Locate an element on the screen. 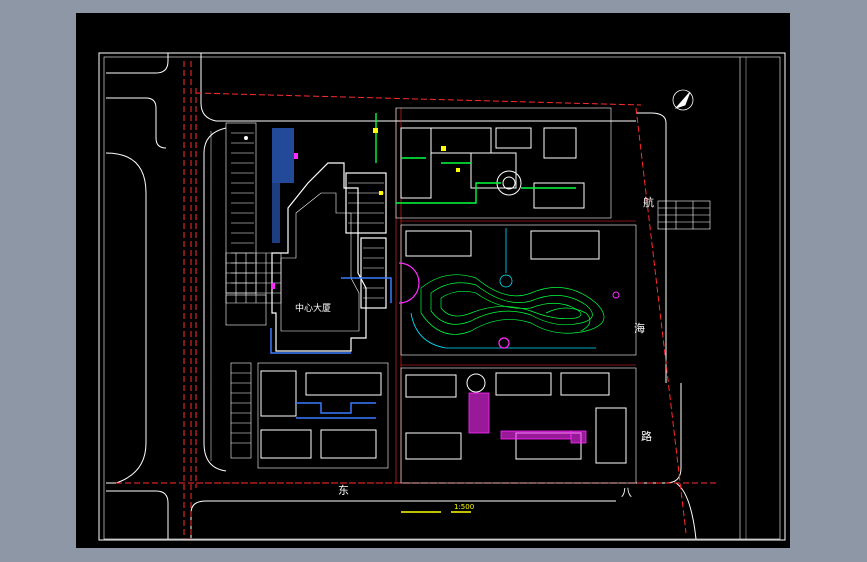 The height and width of the screenshot is (562, 867). road-label-south-a: 东 is located at coordinates (343, 490).